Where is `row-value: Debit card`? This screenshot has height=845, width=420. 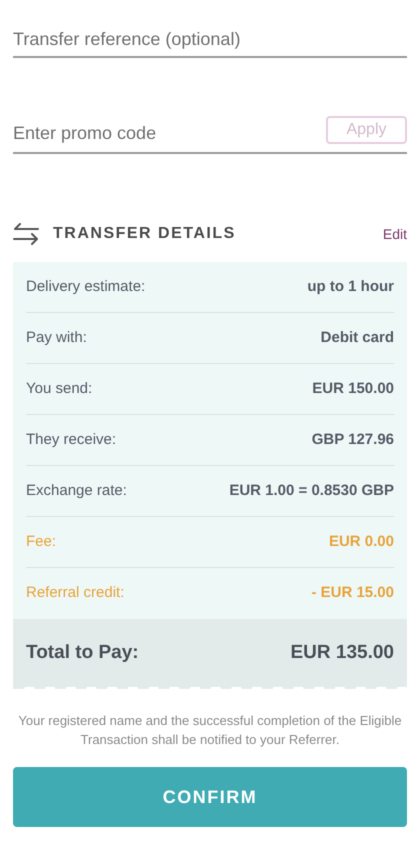 row-value: Debit card is located at coordinates (357, 338).